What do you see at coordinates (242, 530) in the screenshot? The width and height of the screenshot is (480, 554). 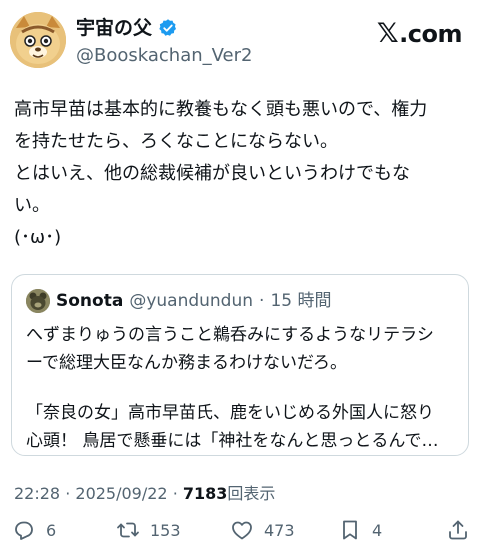 I see `heart-icon` at bounding box center [242, 530].